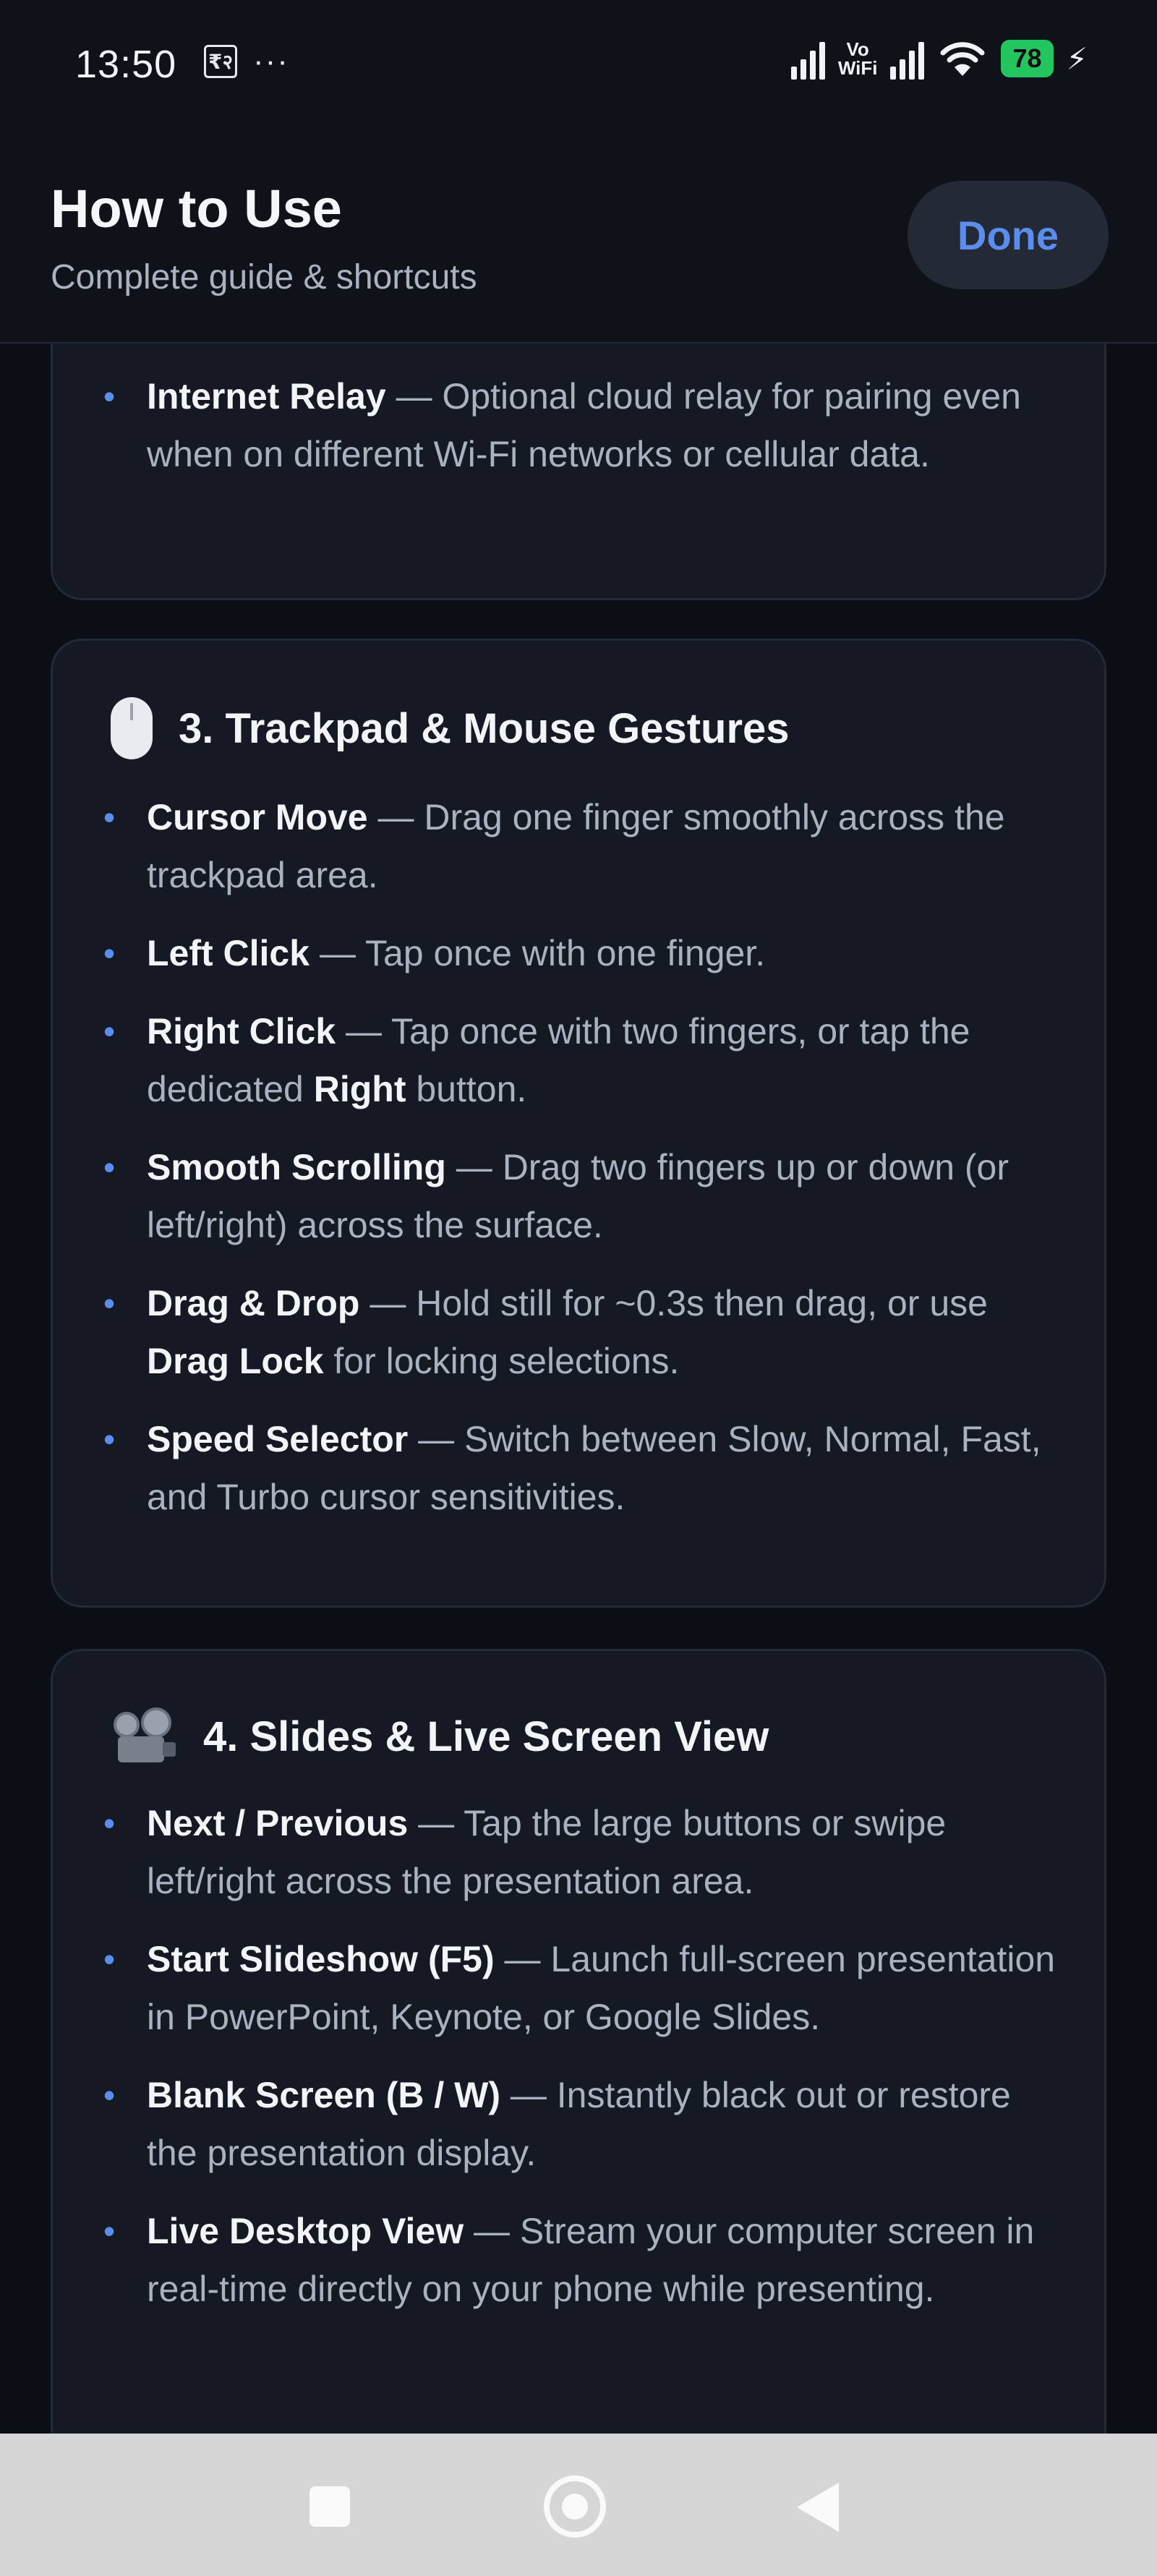 This screenshot has height=2576, width=1157. Describe the element at coordinates (126, 64) in the screenshot. I see `status-time: 13:50` at that location.